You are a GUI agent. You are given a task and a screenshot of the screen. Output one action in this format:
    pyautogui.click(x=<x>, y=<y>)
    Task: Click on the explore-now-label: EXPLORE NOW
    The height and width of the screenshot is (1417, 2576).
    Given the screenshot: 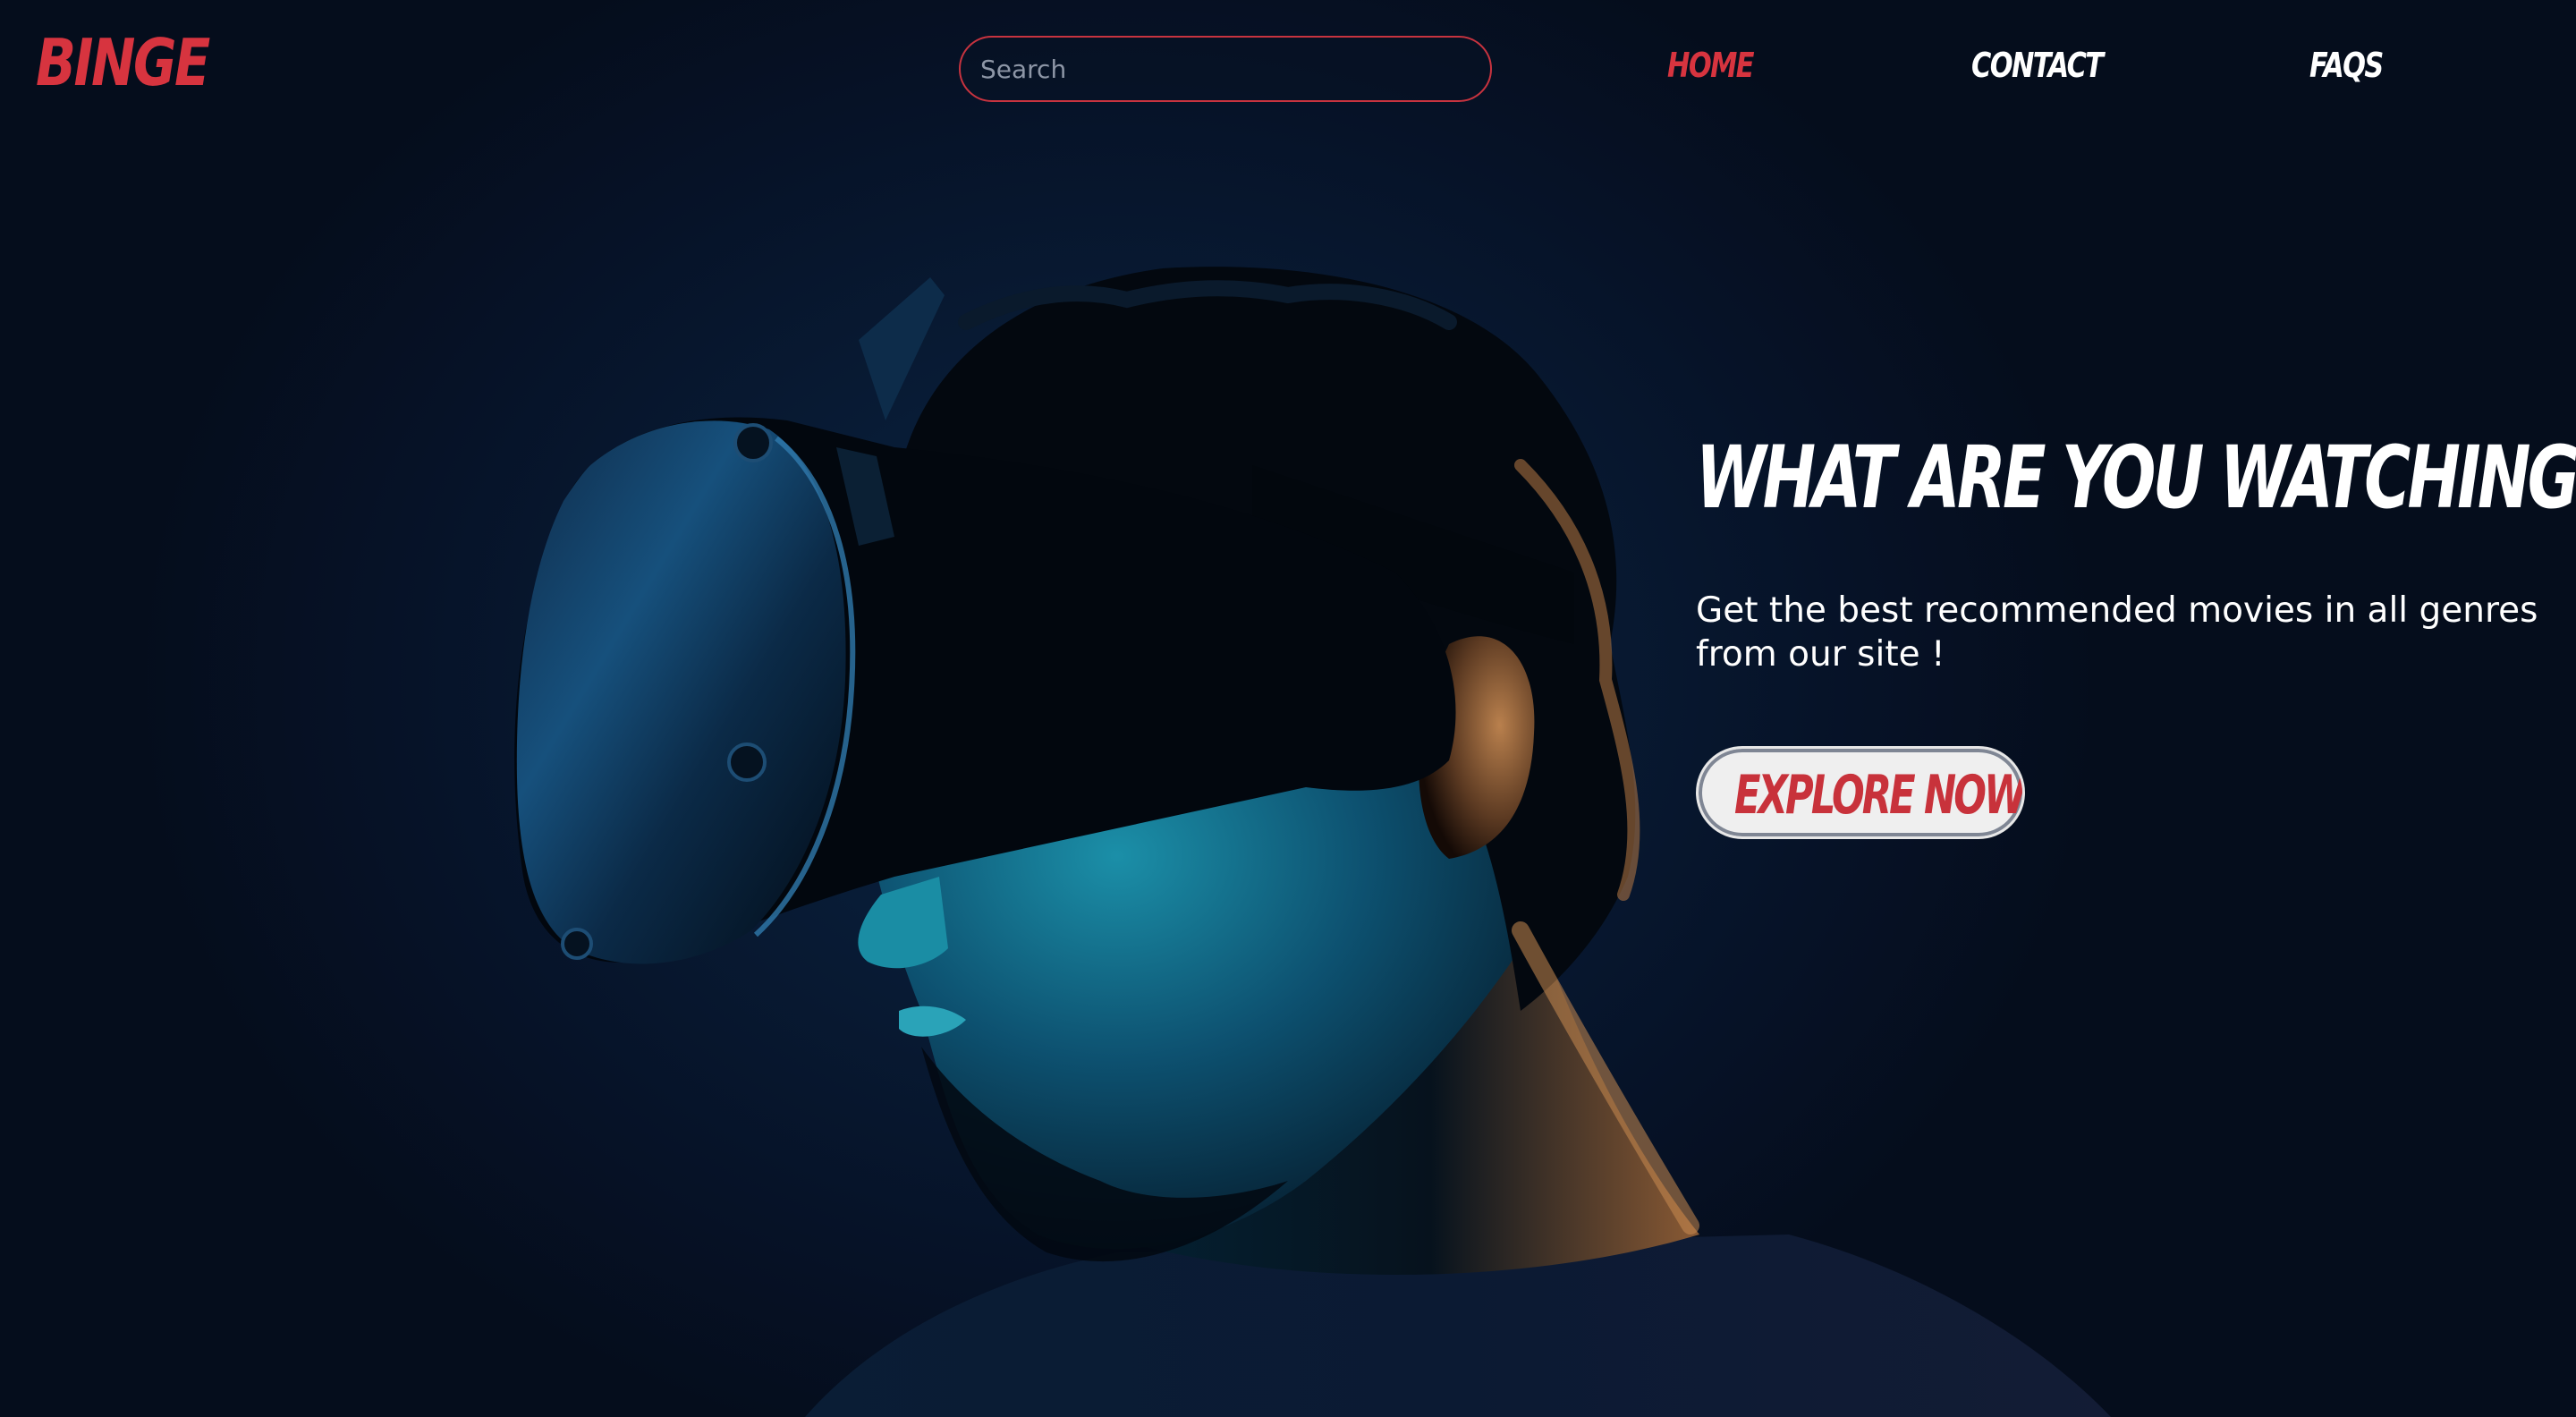 What is the action you would take?
    pyautogui.click(x=1879, y=796)
    